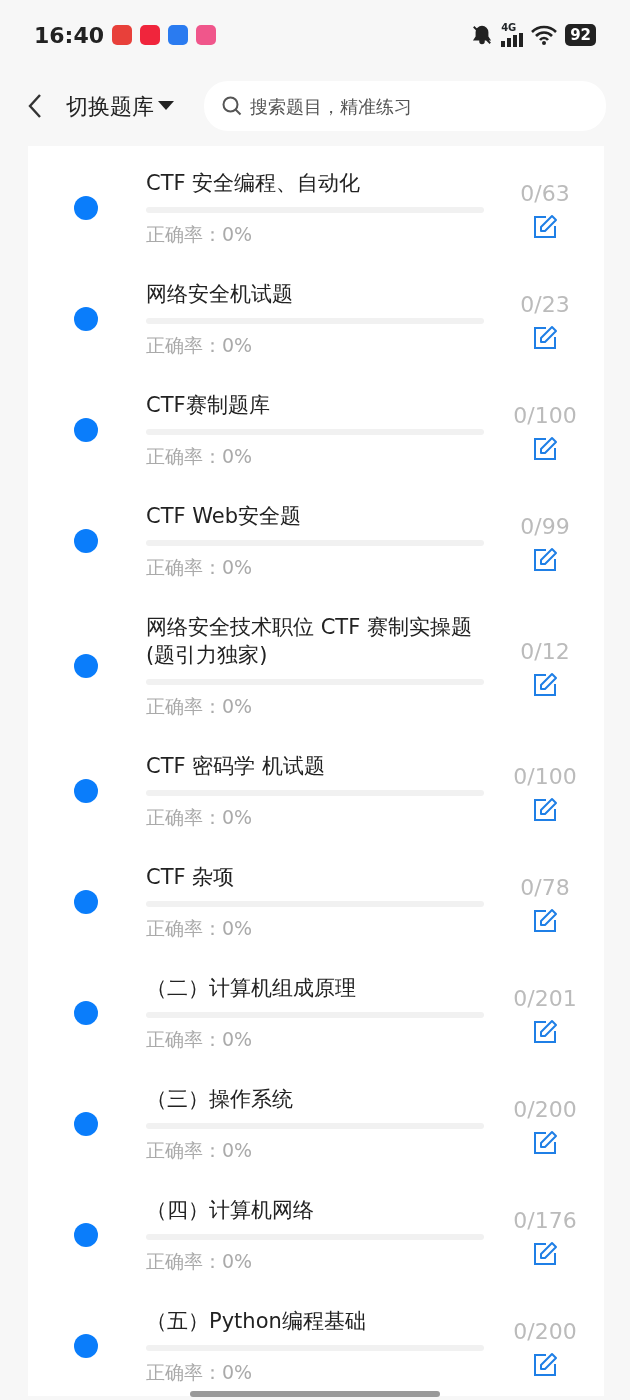 The width and height of the screenshot is (630, 1400). Describe the element at coordinates (120, 106) in the screenshot. I see `bank-switcher: 切换题库` at that location.